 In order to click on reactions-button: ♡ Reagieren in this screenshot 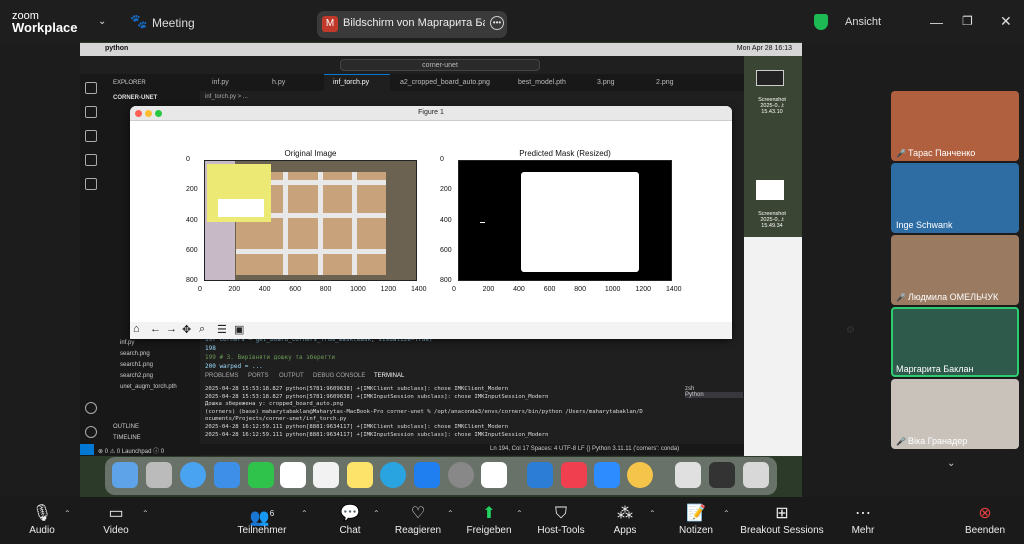, I will do `click(418, 519)`.